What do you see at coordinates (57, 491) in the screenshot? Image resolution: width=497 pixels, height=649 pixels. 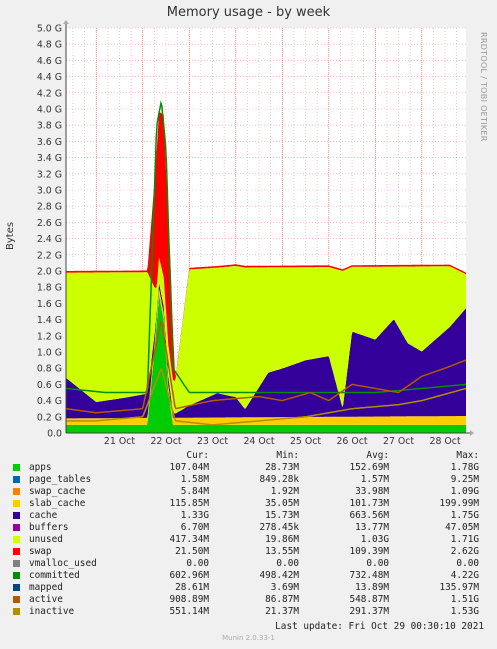 I see `legend-name: swap_cache` at bounding box center [57, 491].